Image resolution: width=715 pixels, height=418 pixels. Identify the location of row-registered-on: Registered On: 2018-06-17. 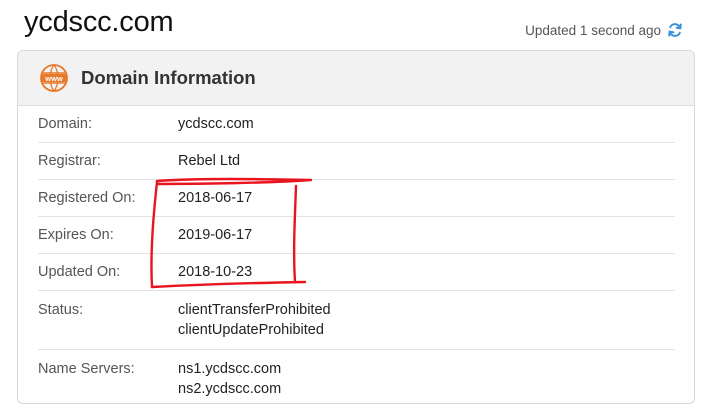
(356, 198).